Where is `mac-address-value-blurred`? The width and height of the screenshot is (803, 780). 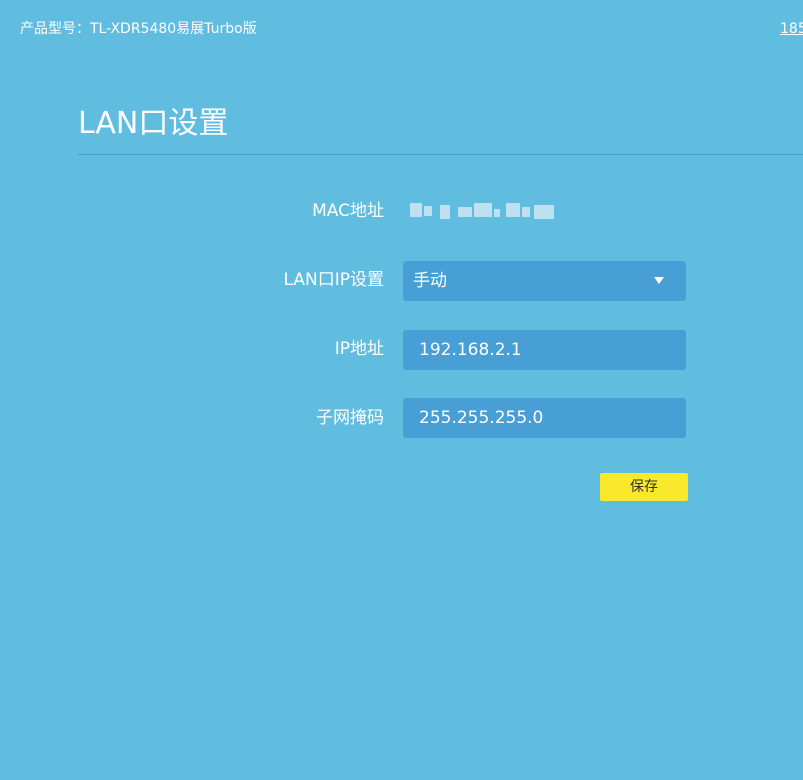 mac-address-value-blurred is located at coordinates (485, 211).